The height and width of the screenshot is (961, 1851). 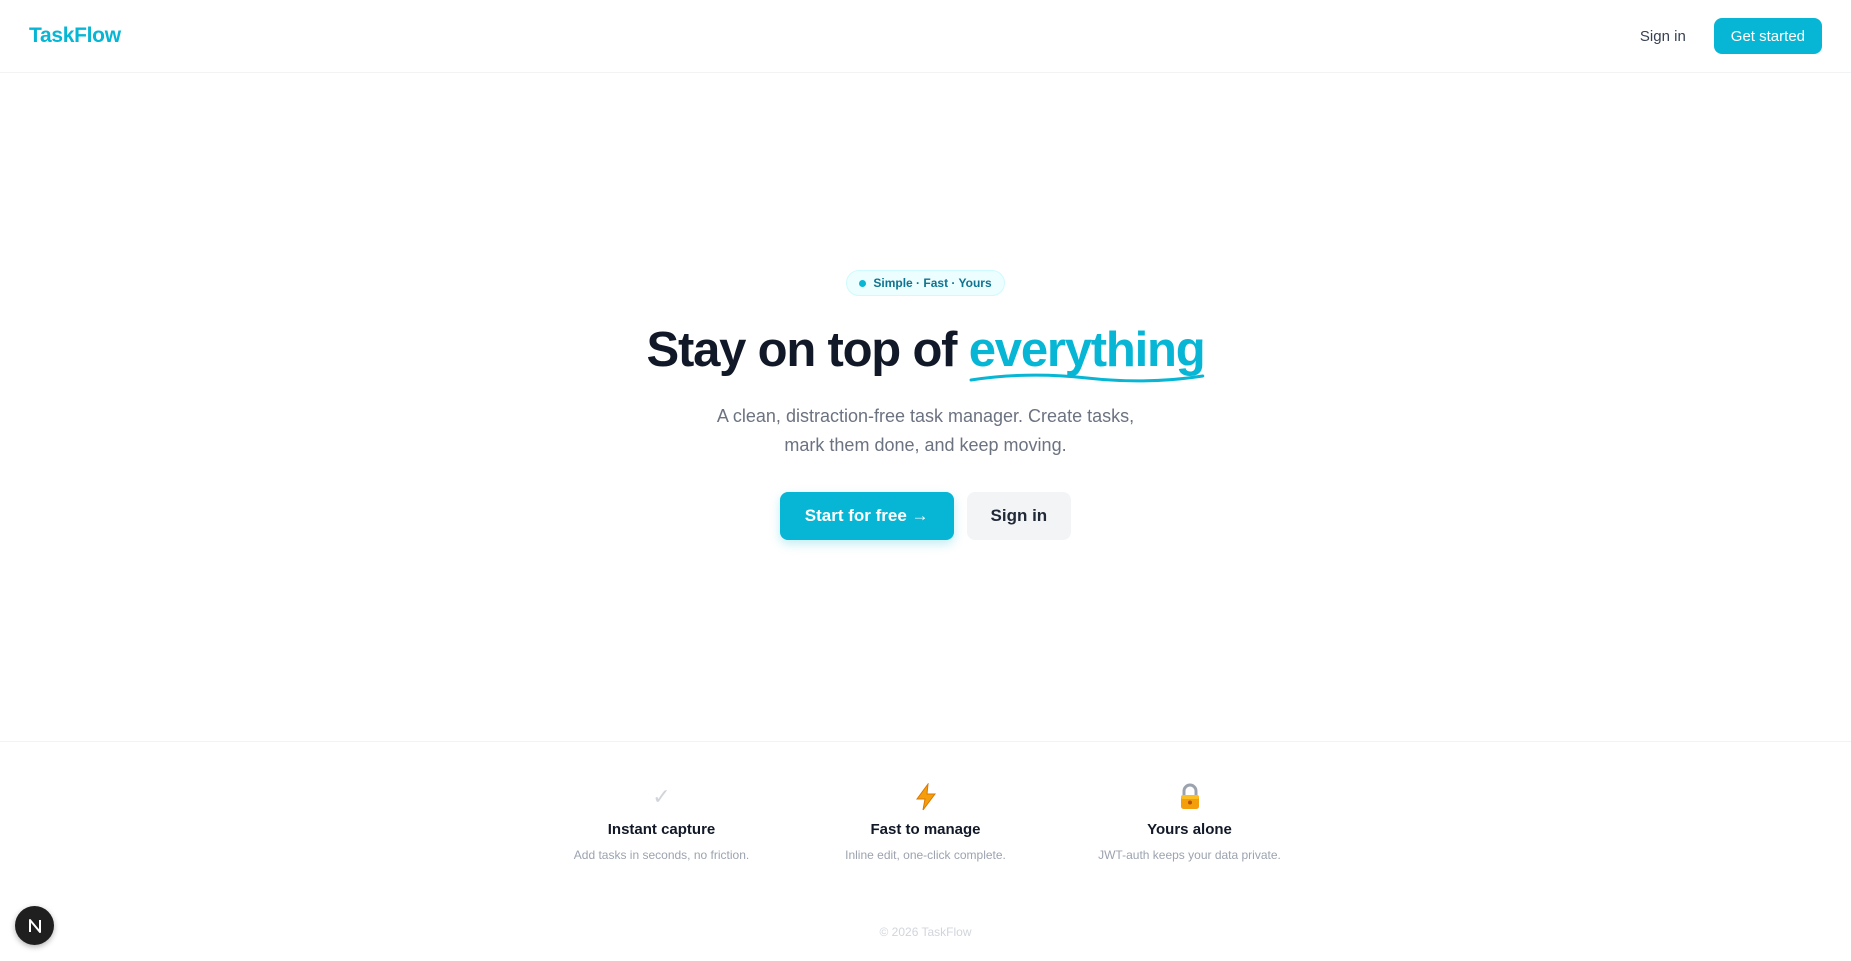 What do you see at coordinates (925, 855) in the screenshot?
I see `feature-desc: Inline edit, one-click complete.` at bounding box center [925, 855].